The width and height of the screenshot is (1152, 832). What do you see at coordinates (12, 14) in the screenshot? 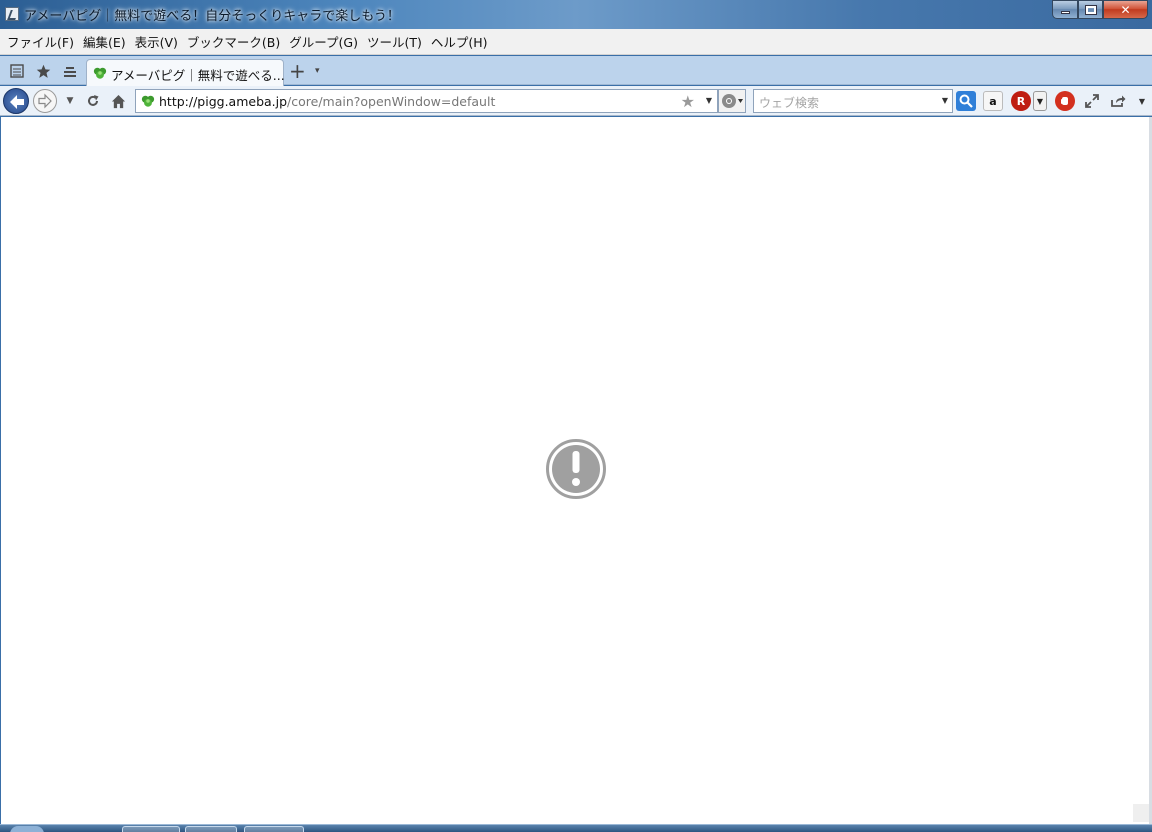
I see `app-icon` at bounding box center [12, 14].